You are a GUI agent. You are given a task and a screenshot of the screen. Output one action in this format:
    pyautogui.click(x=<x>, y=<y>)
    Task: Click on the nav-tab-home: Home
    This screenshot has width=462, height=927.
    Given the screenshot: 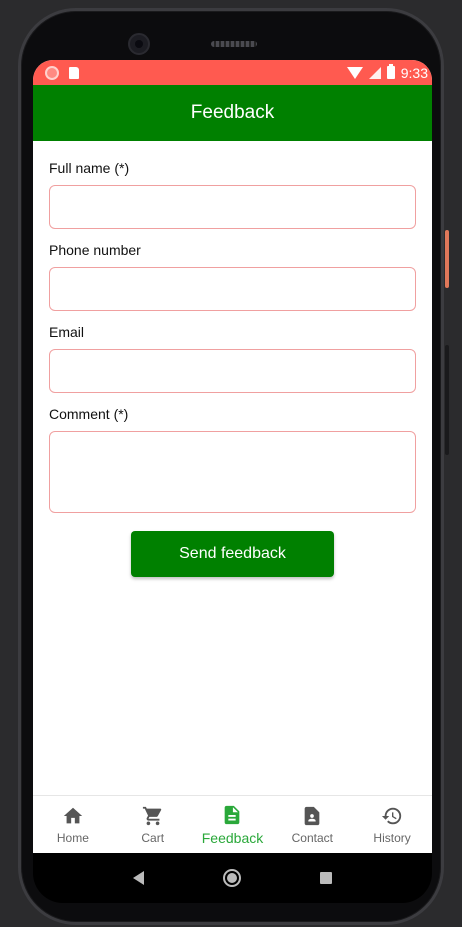 What is the action you would take?
    pyautogui.click(x=73, y=824)
    